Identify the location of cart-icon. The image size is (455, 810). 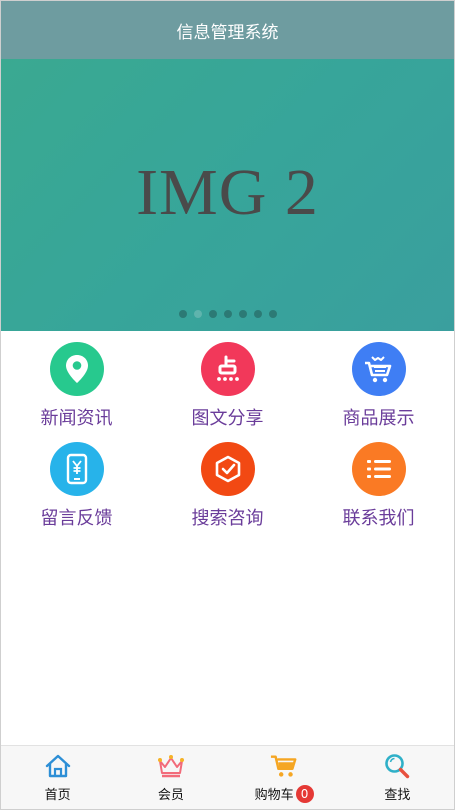
(284, 766).